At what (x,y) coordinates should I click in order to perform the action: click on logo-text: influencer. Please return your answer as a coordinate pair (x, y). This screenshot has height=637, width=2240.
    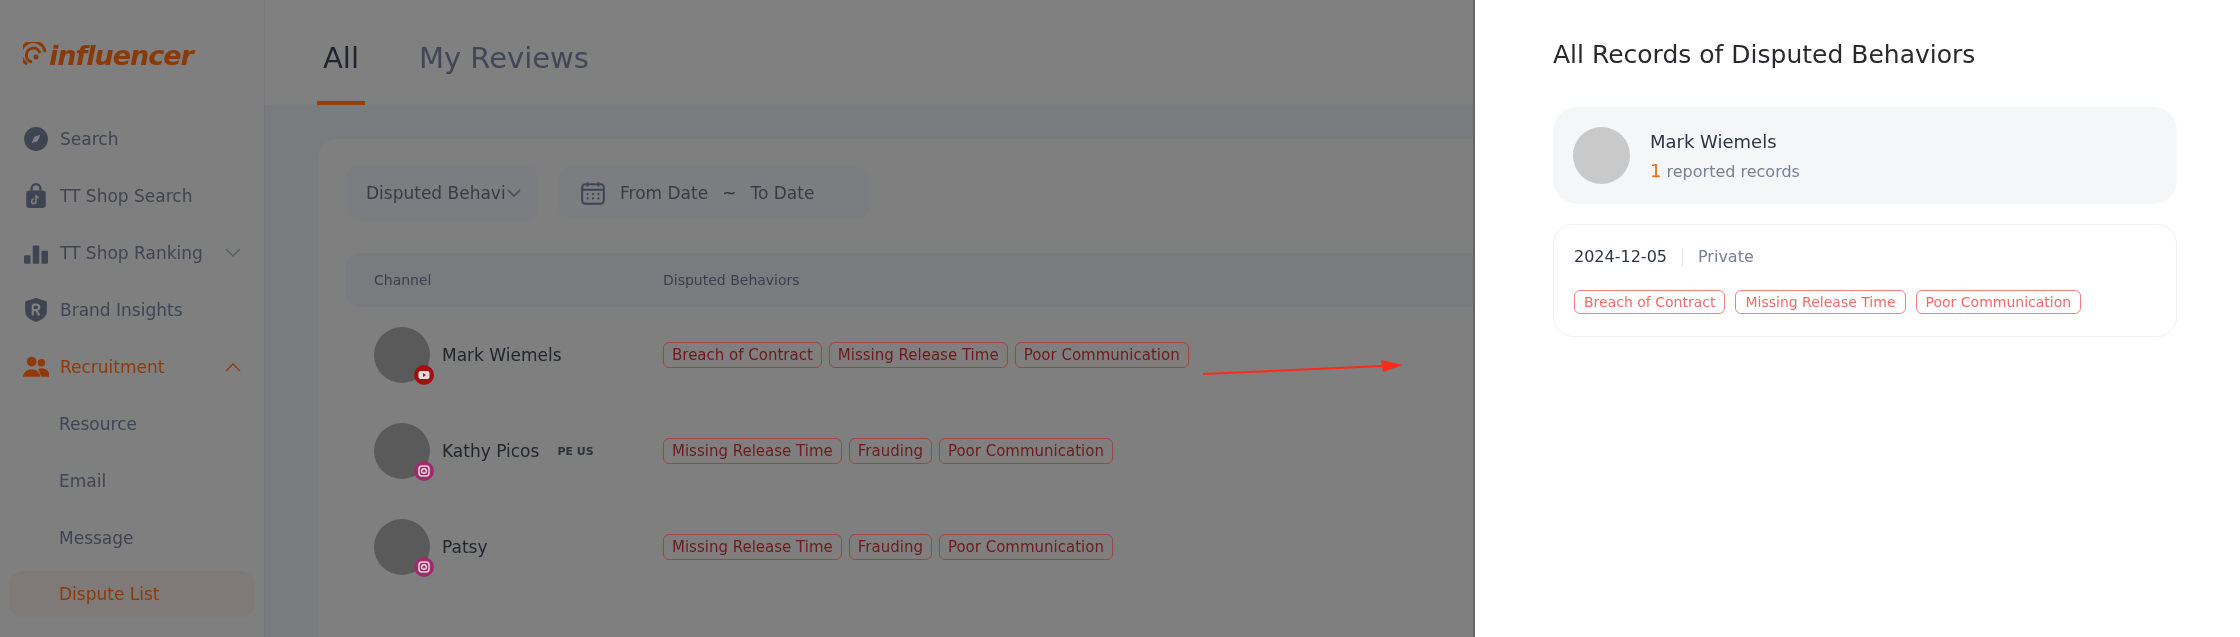
    Looking at the image, I should click on (121, 55).